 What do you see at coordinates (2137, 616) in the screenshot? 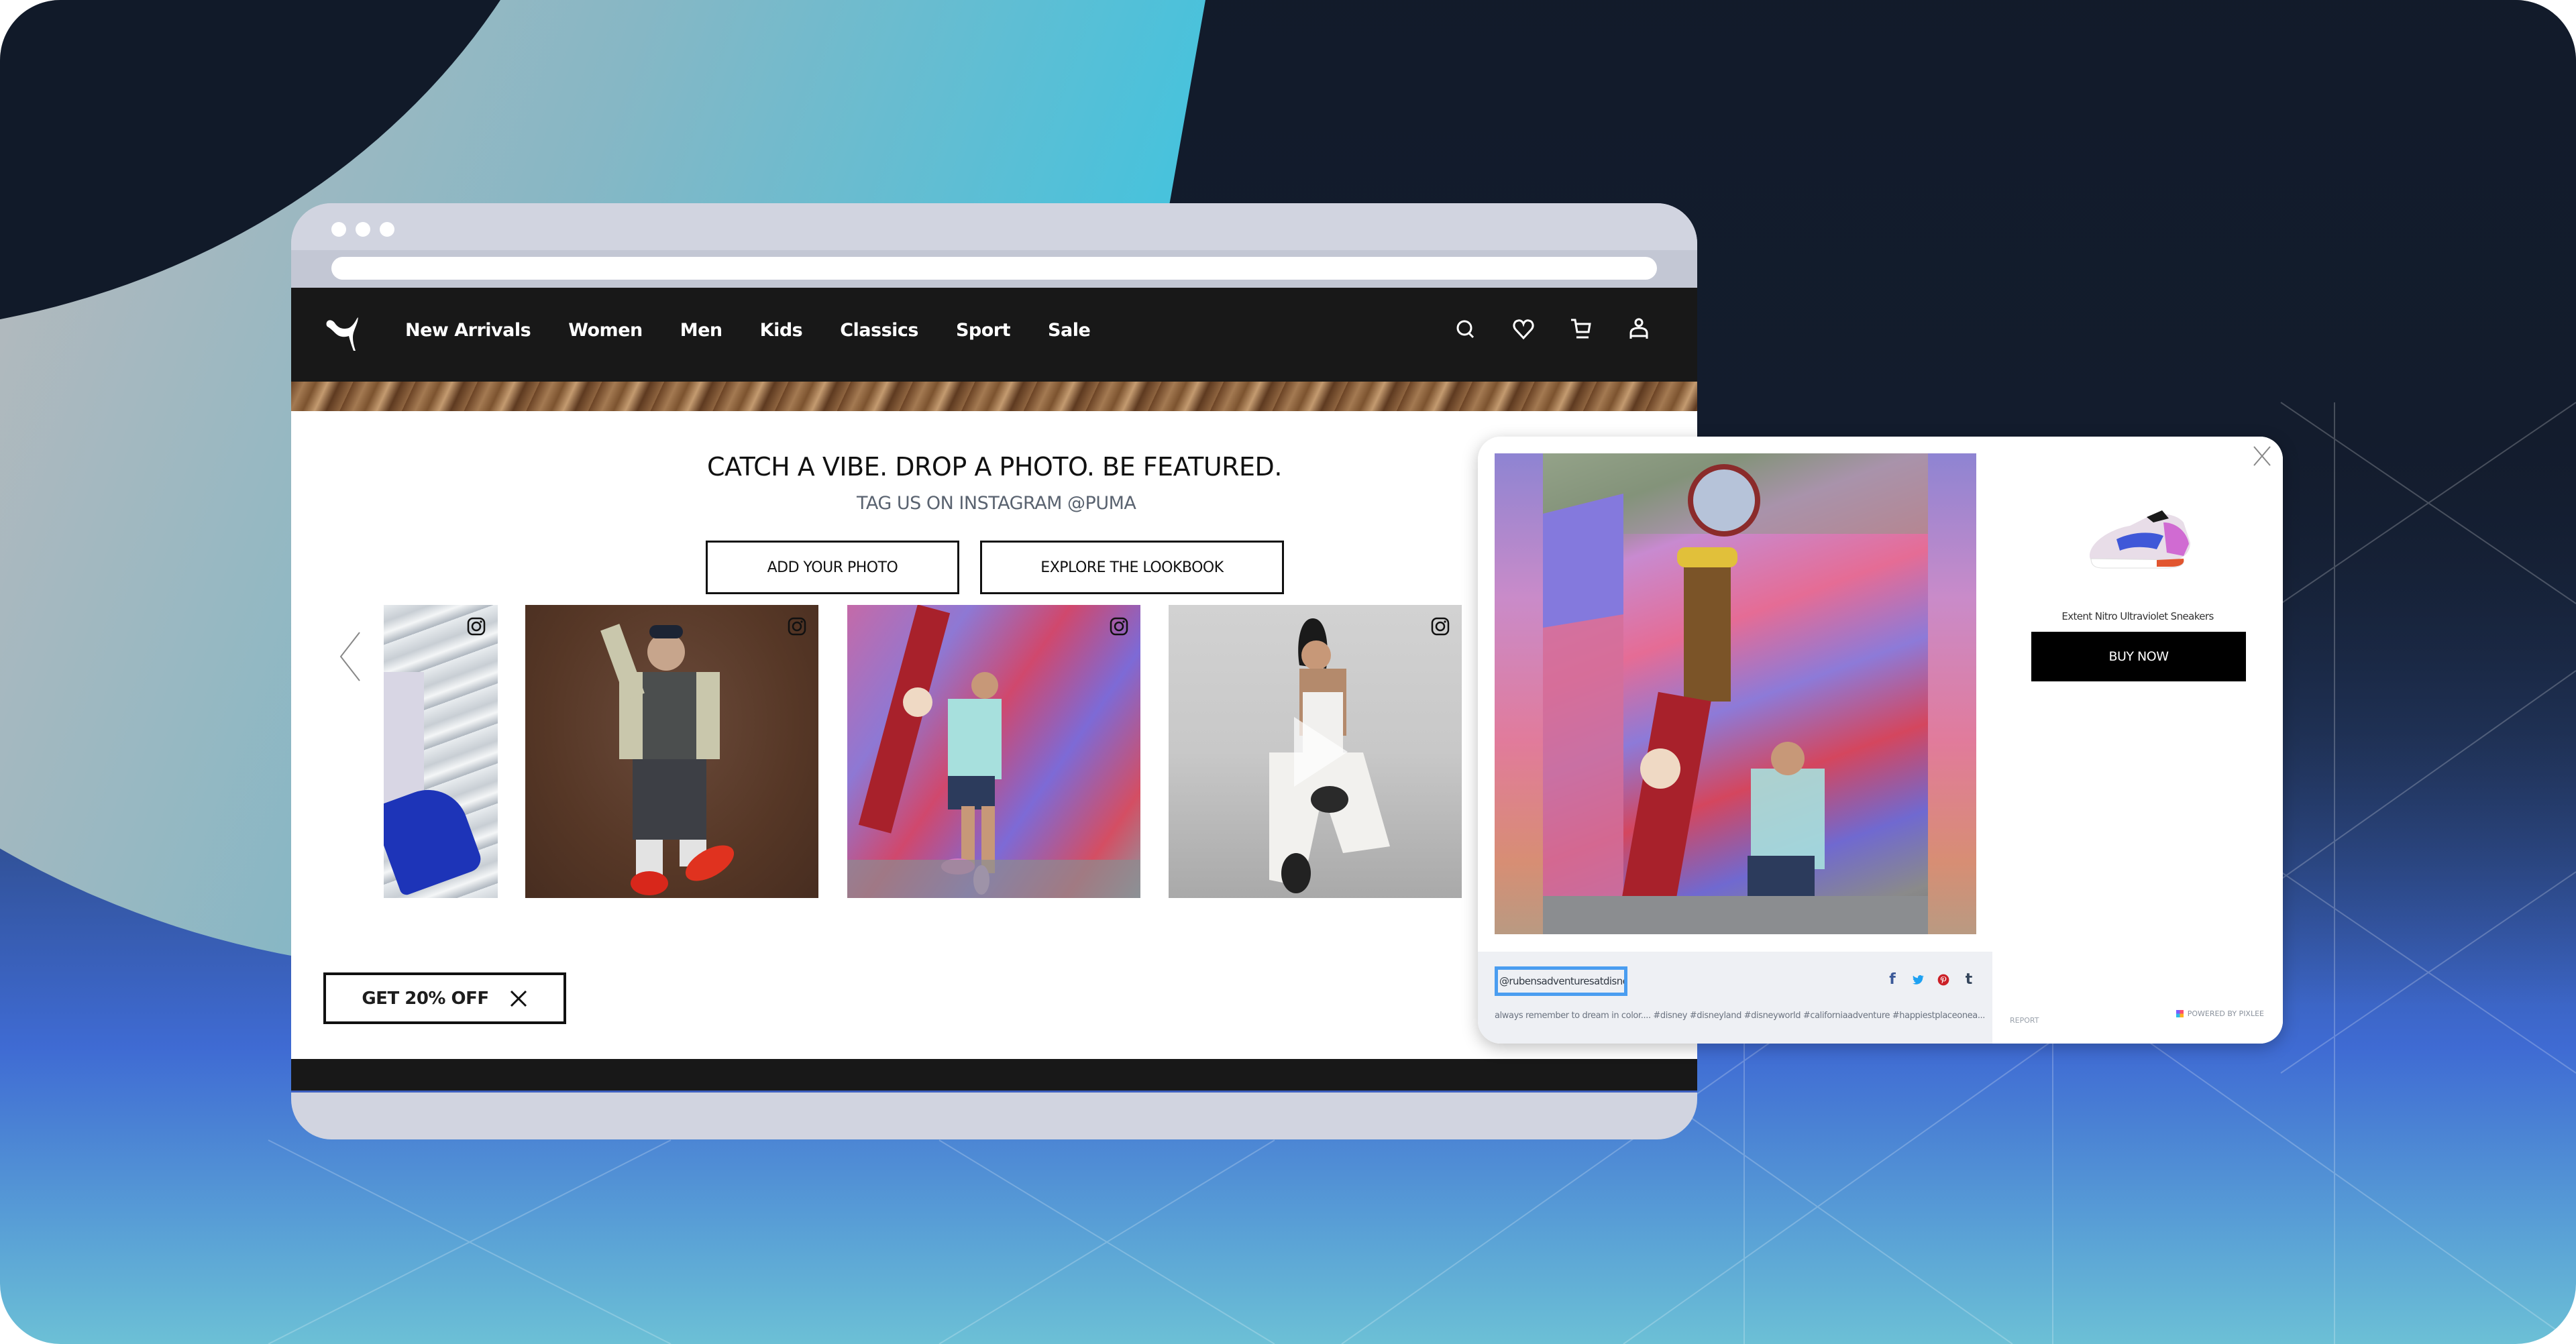
I see `product-name: Extent Nitro Ultraviolet Sneakers` at bounding box center [2137, 616].